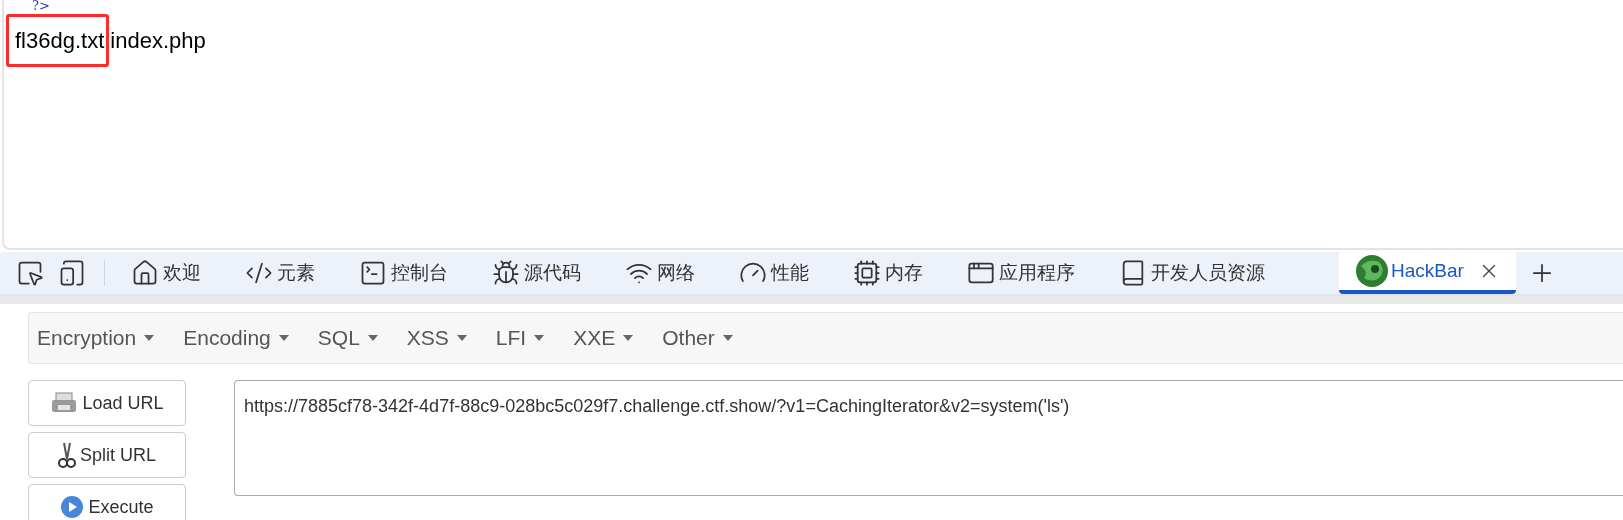 This screenshot has height=520, width=1623. What do you see at coordinates (697, 338) in the screenshot?
I see `menu-dropdown: Other` at bounding box center [697, 338].